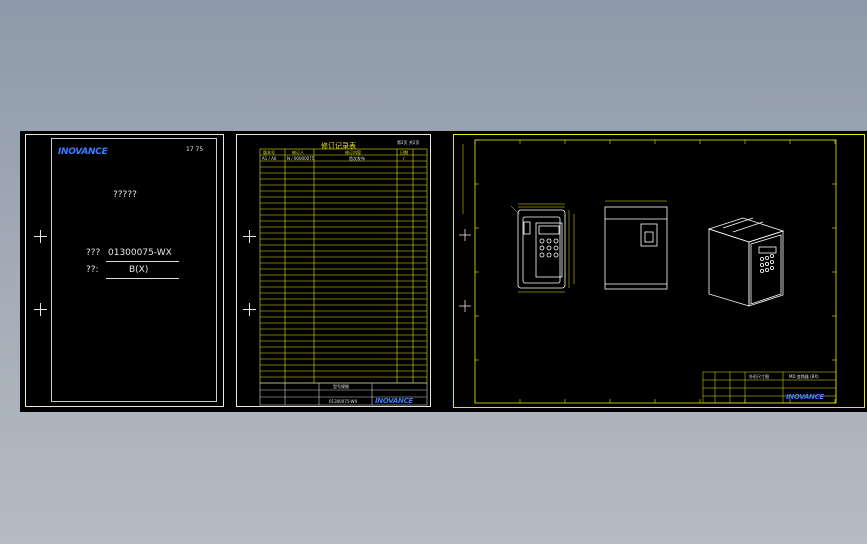 The width and height of the screenshot is (867, 544). I want to click on first-row-date: /, so click(404, 158).